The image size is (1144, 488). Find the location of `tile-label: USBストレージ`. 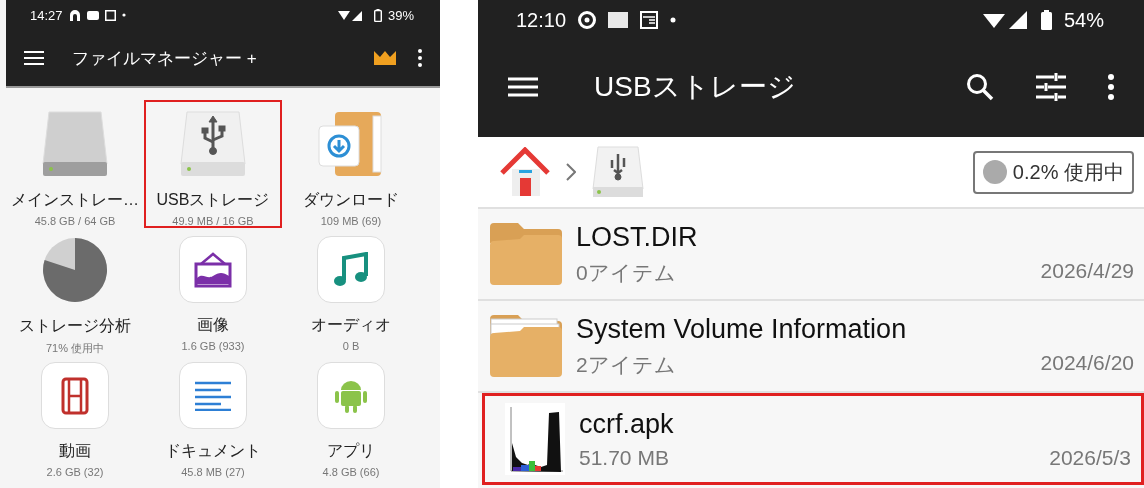

tile-label: USBストレージ is located at coordinates (213, 200).